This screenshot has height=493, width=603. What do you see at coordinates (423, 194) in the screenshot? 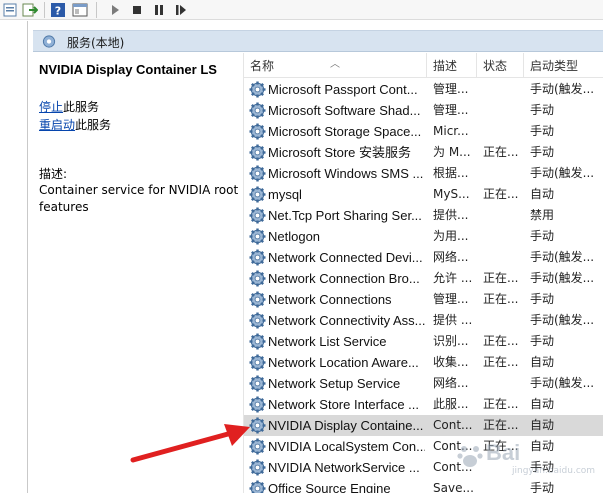
I see `service-row: mysql MyS... 正在... 自动` at bounding box center [423, 194].